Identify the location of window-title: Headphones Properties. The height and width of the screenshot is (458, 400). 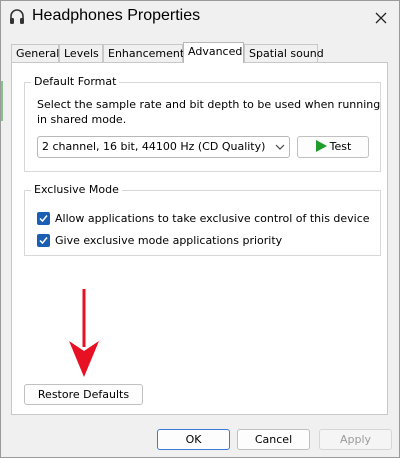
(116, 15).